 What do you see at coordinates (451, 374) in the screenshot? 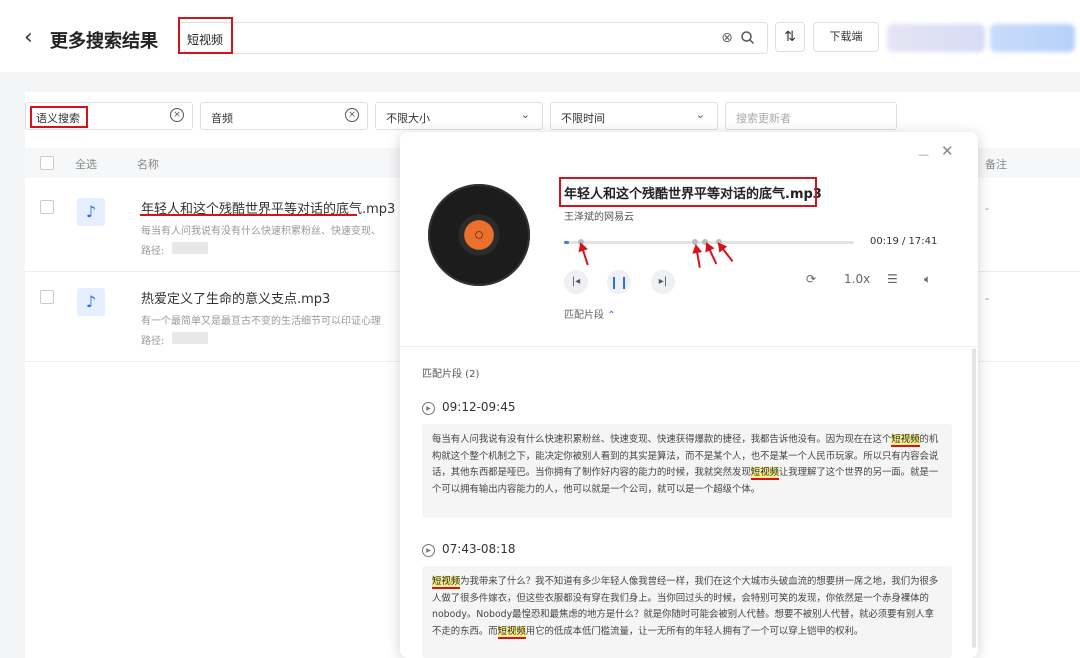
I see `segments-header: 匹配片段 (2)` at bounding box center [451, 374].